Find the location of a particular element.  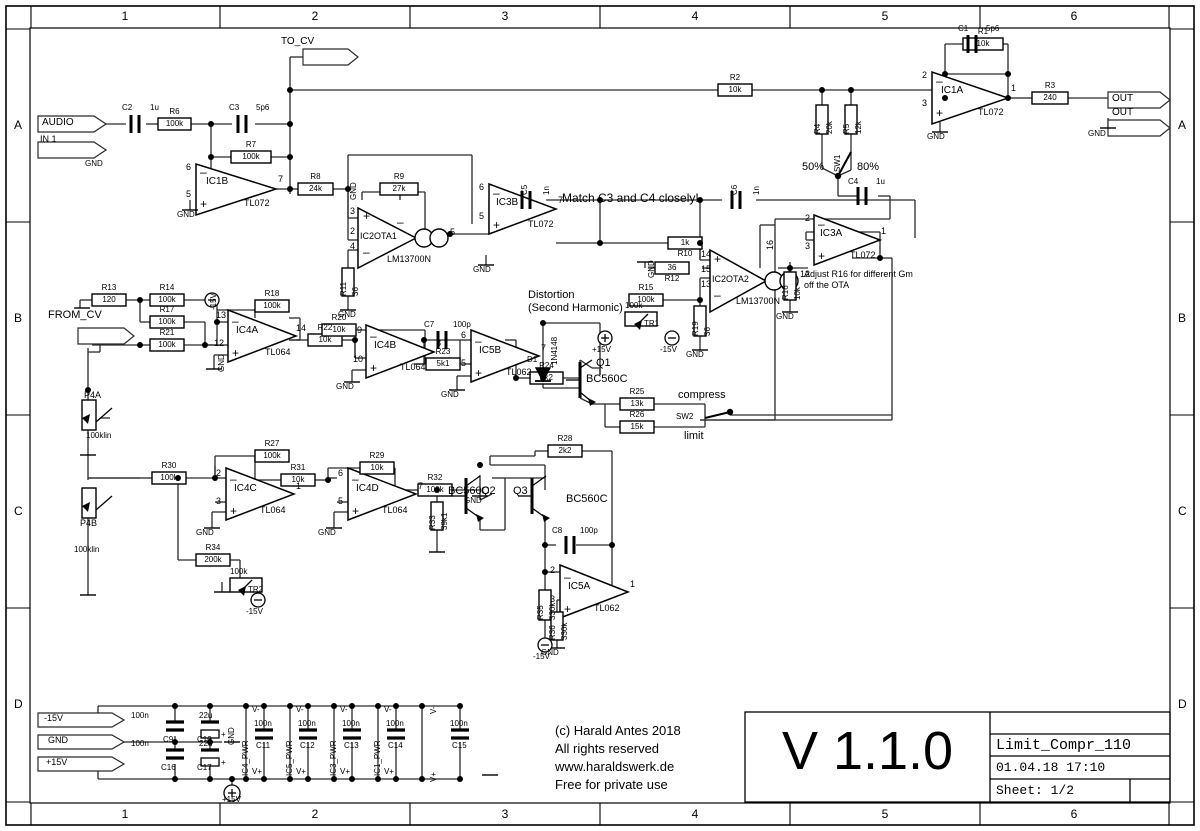

res-val-r1: 10k is located at coordinates (983, 43).